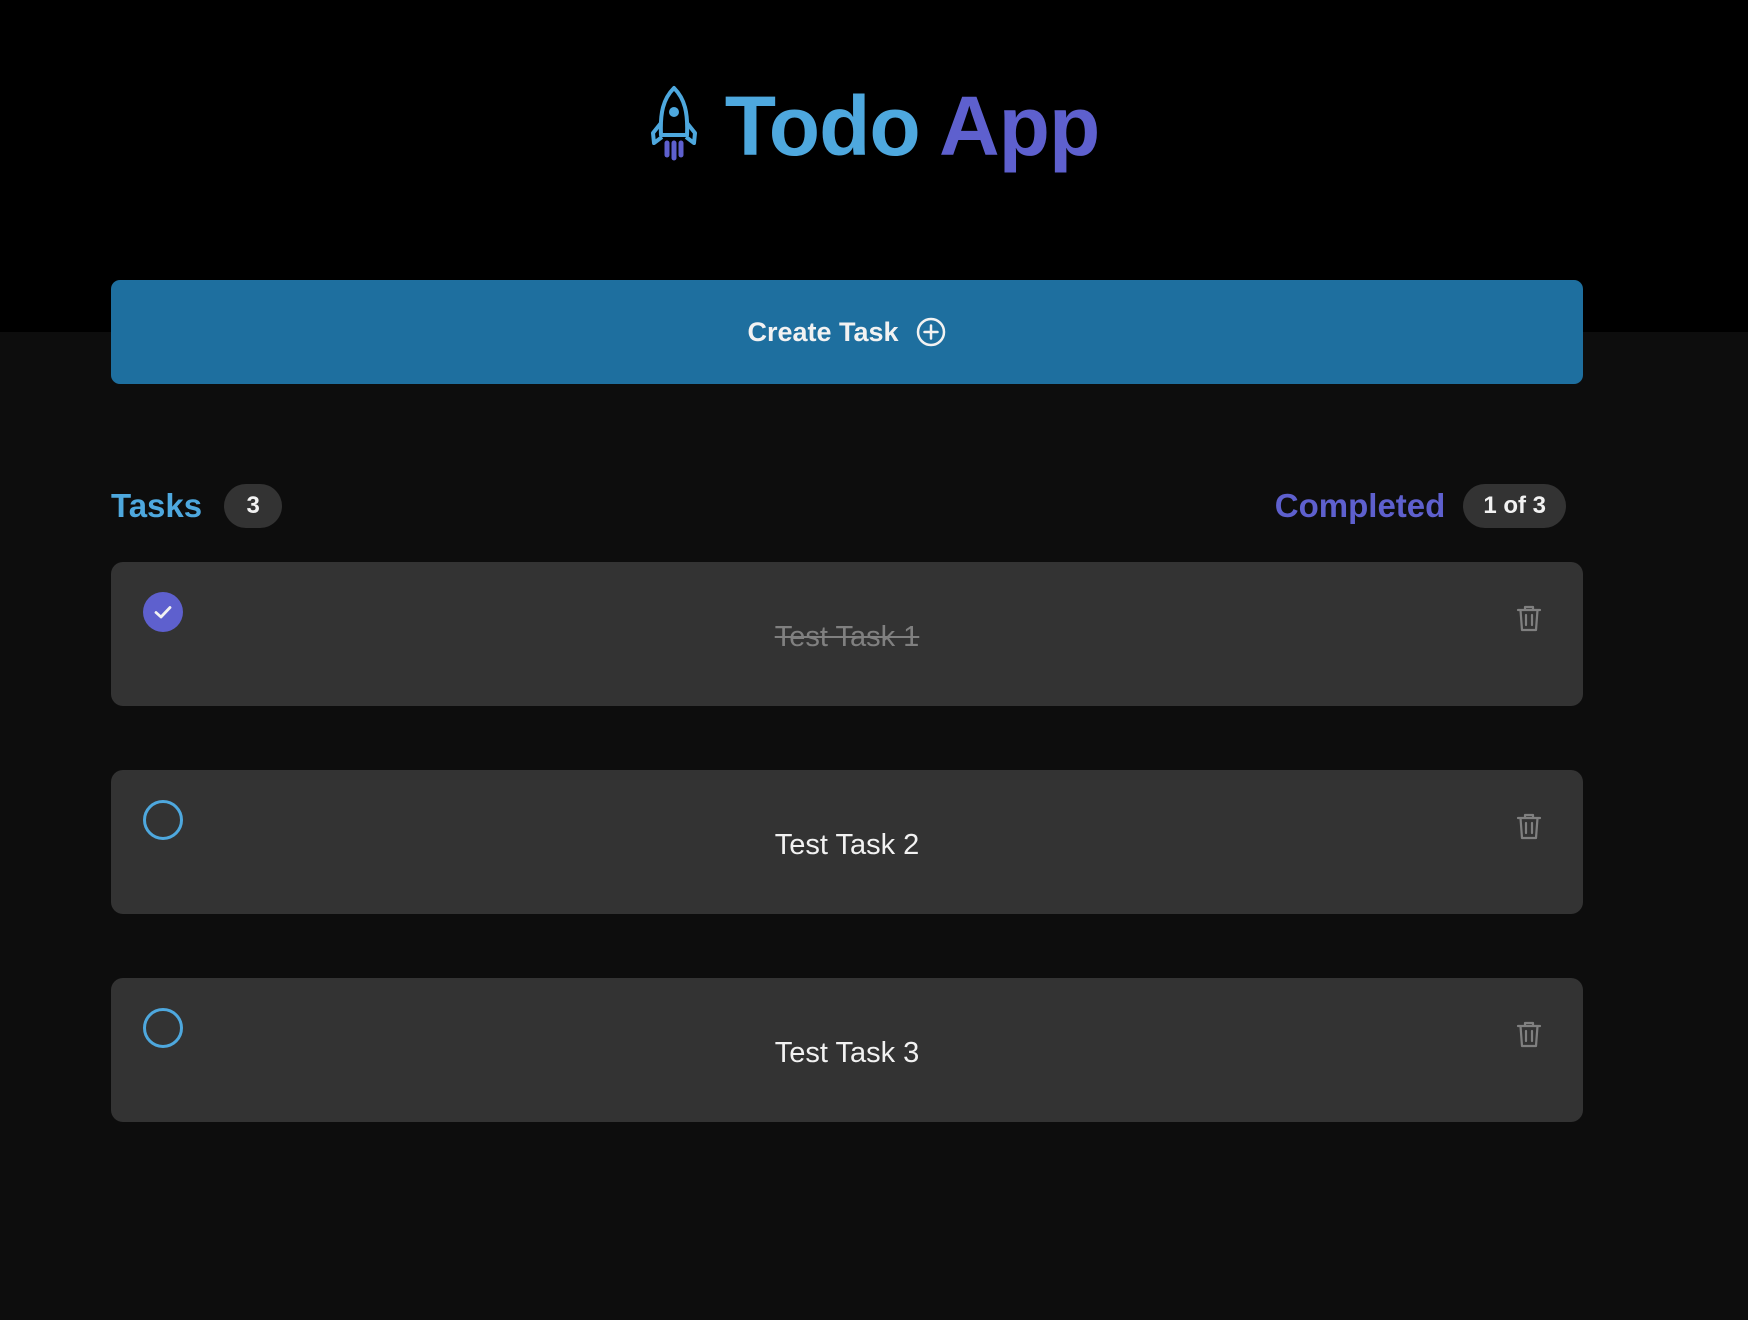 The width and height of the screenshot is (1748, 1320). I want to click on task-item: Test Task 2, so click(847, 842).